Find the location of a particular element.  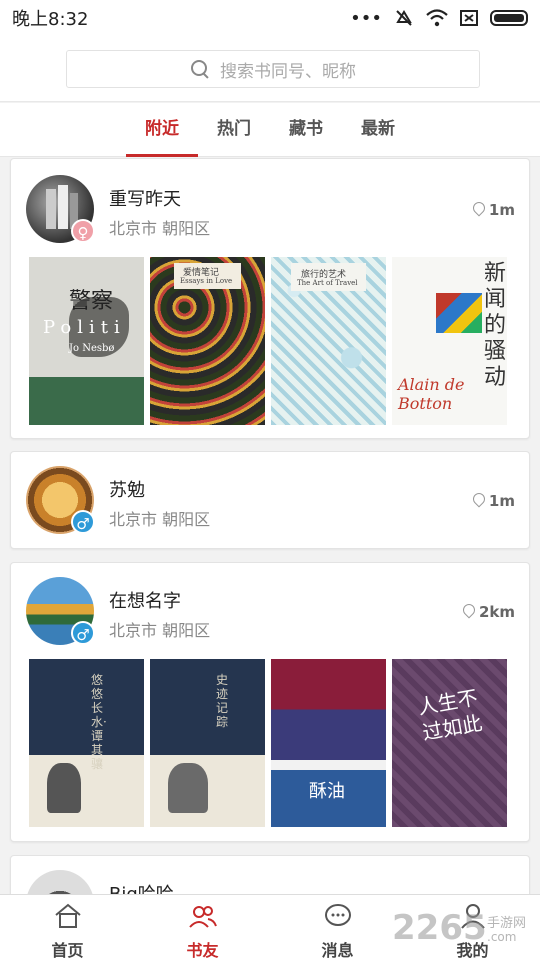

status-time: 晚上8:32 is located at coordinates (50, 19).